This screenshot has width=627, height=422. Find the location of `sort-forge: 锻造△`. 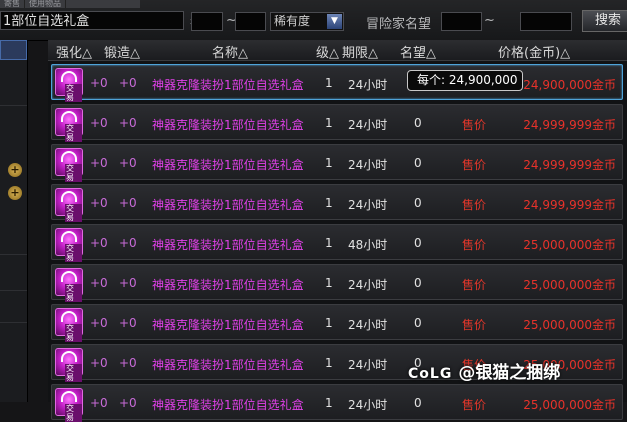

sort-forge: 锻造△ is located at coordinates (122, 51).